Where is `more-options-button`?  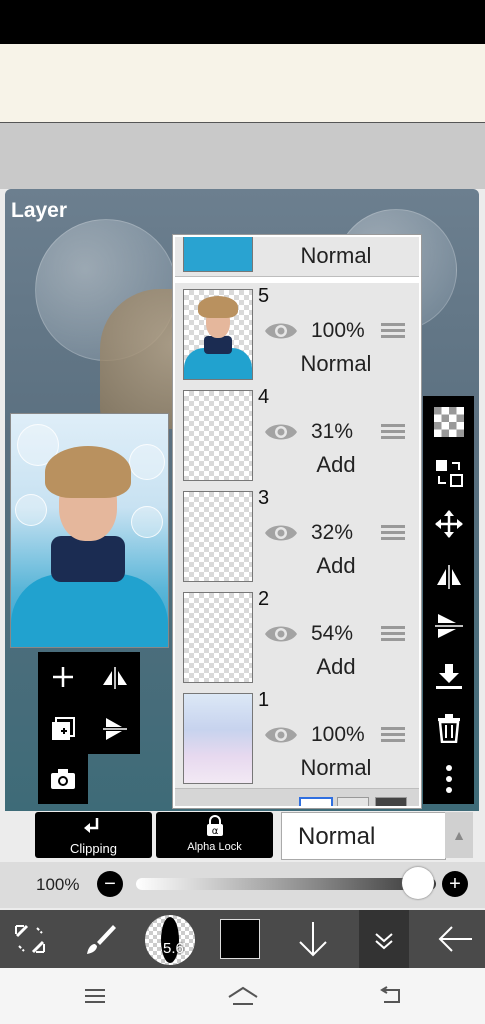 more-options-button is located at coordinates (448, 778).